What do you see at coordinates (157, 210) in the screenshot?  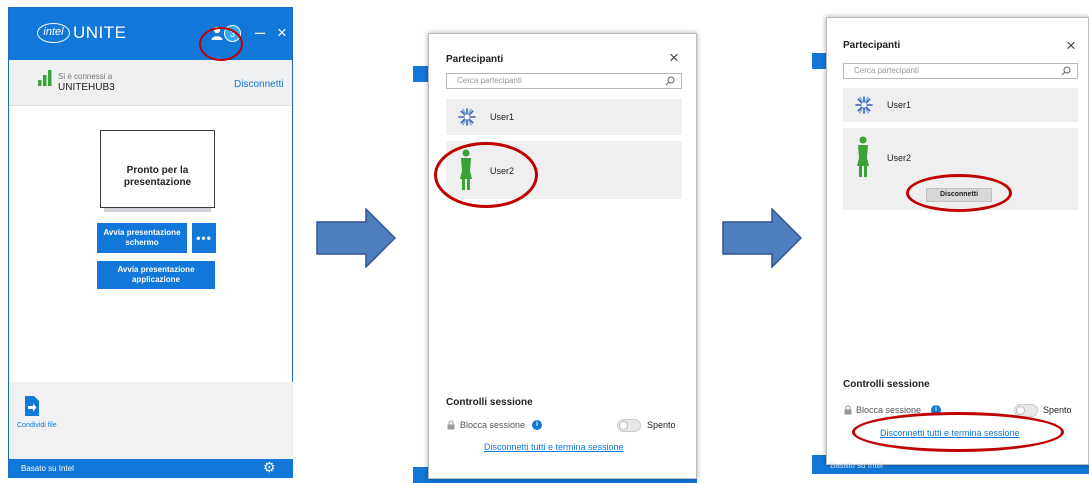 I see `screen-stand` at bounding box center [157, 210].